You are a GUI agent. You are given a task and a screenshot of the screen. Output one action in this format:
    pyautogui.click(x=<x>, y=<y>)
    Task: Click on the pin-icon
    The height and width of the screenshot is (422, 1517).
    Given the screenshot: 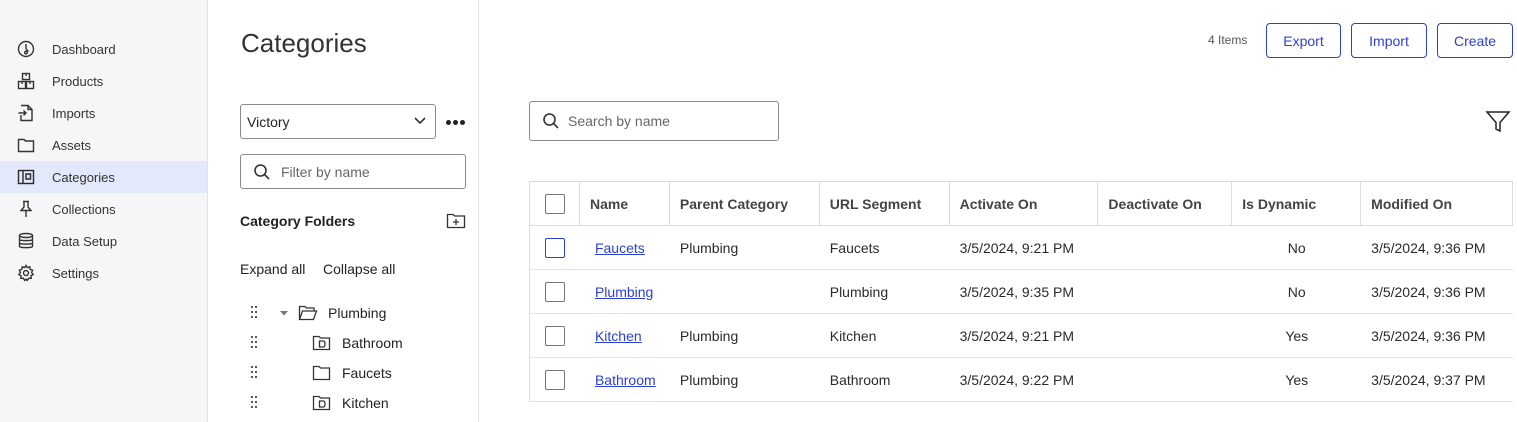 What is the action you would take?
    pyautogui.click(x=26, y=209)
    